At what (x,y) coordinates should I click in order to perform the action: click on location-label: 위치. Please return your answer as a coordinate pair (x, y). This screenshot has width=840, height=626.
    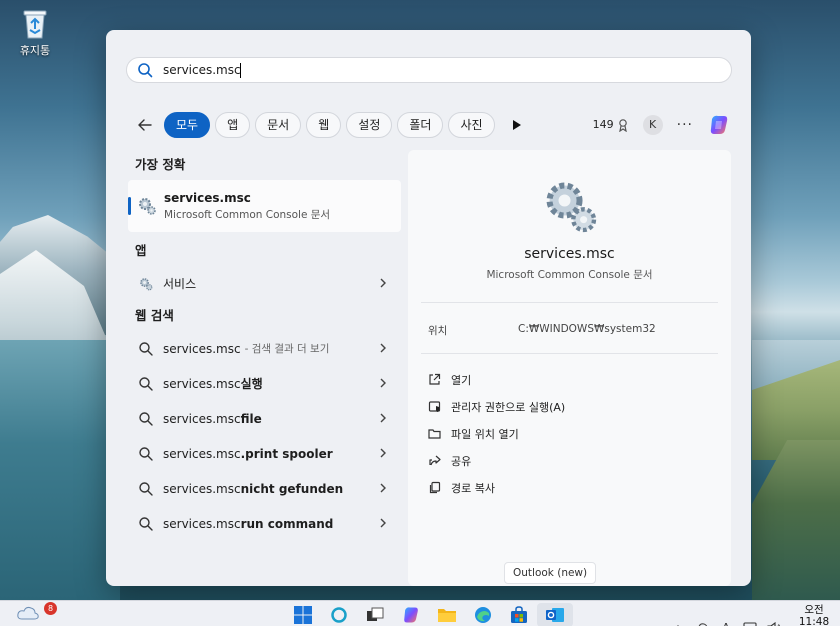
    Looking at the image, I should click on (438, 331).